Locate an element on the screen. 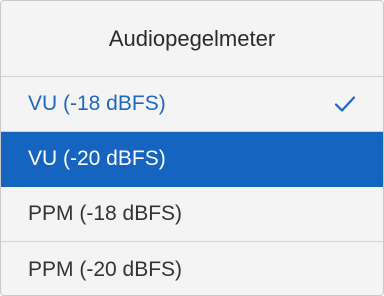 Image resolution: width=384 pixels, height=296 pixels. menu-item-label: VU (-18 dBFS) is located at coordinates (97, 103).